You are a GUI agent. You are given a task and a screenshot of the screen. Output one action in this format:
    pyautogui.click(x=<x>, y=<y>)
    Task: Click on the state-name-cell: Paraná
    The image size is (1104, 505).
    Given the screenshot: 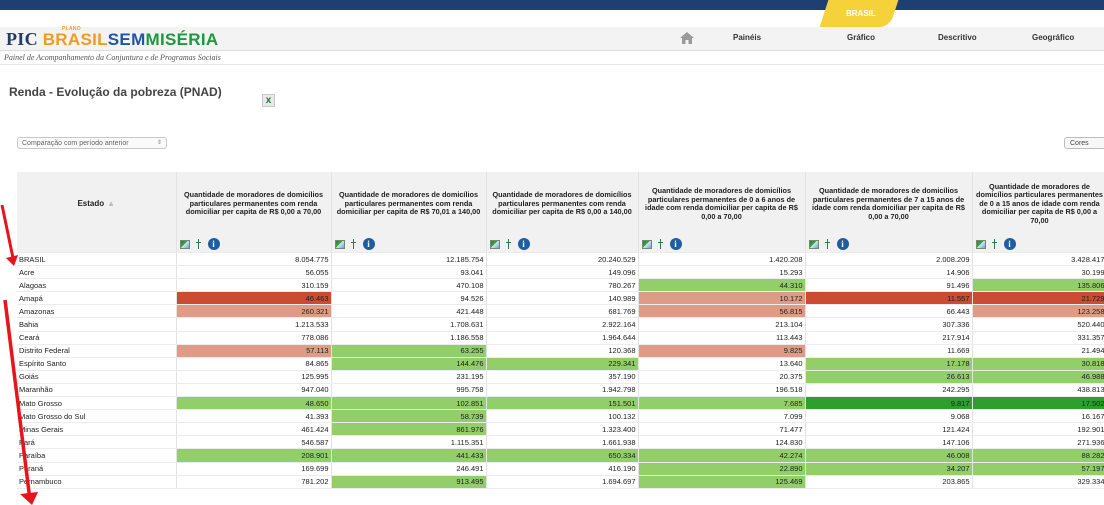 What is the action you would take?
    pyautogui.click(x=97, y=469)
    